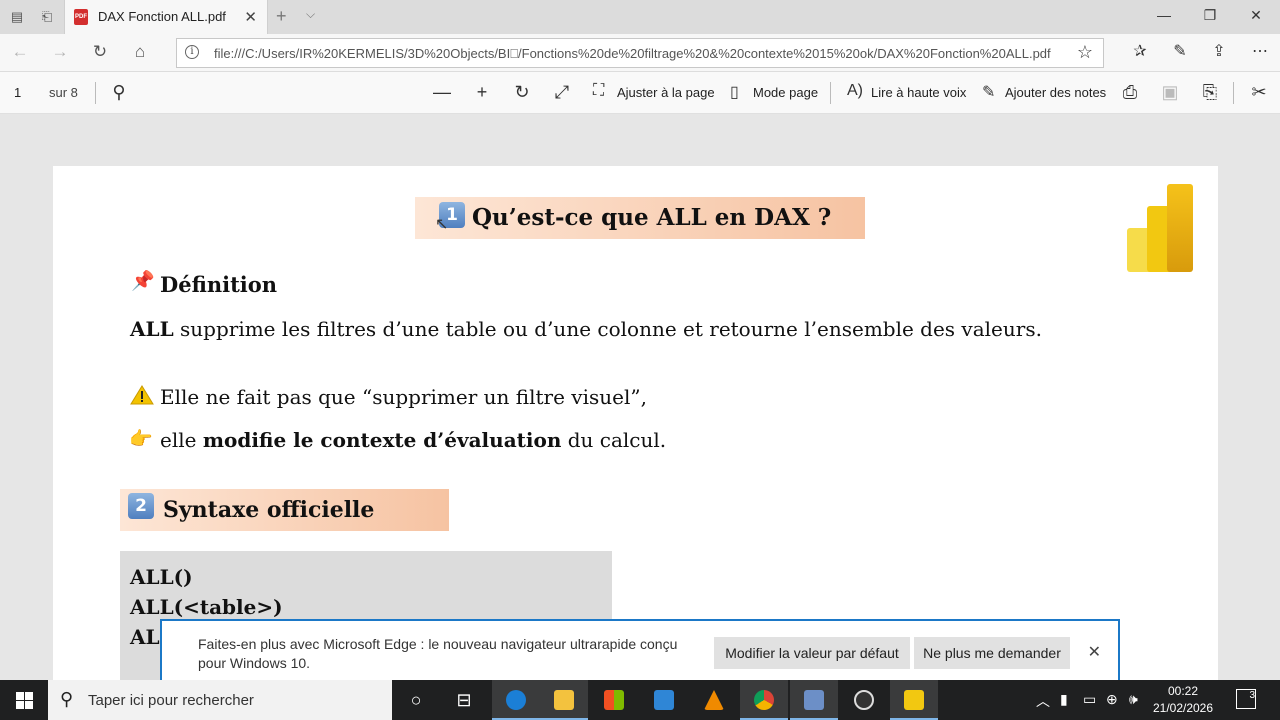  Describe the element at coordinates (666, 92) in the screenshot. I see `fit-page-button: Ajuster à la page` at that location.